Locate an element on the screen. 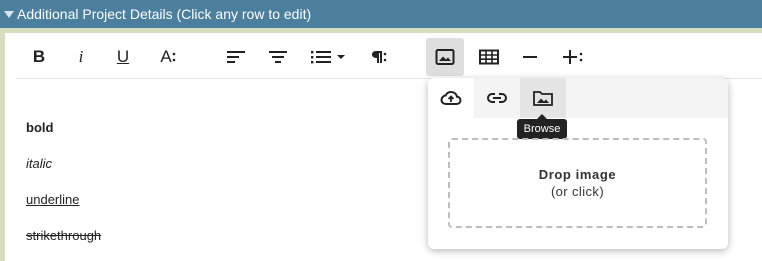 This screenshot has width=762, height=261. tab-upload is located at coordinates (451, 98).